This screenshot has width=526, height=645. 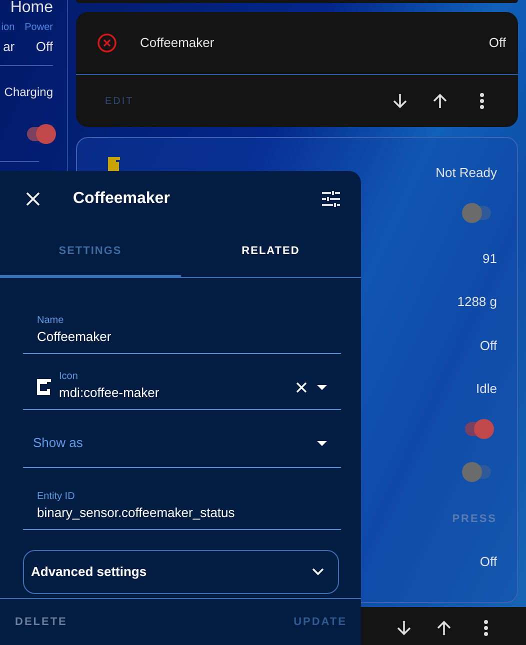 What do you see at coordinates (121, 199) in the screenshot?
I see `dialog-title: Coffeemaker` at bounding box center [121, 199].